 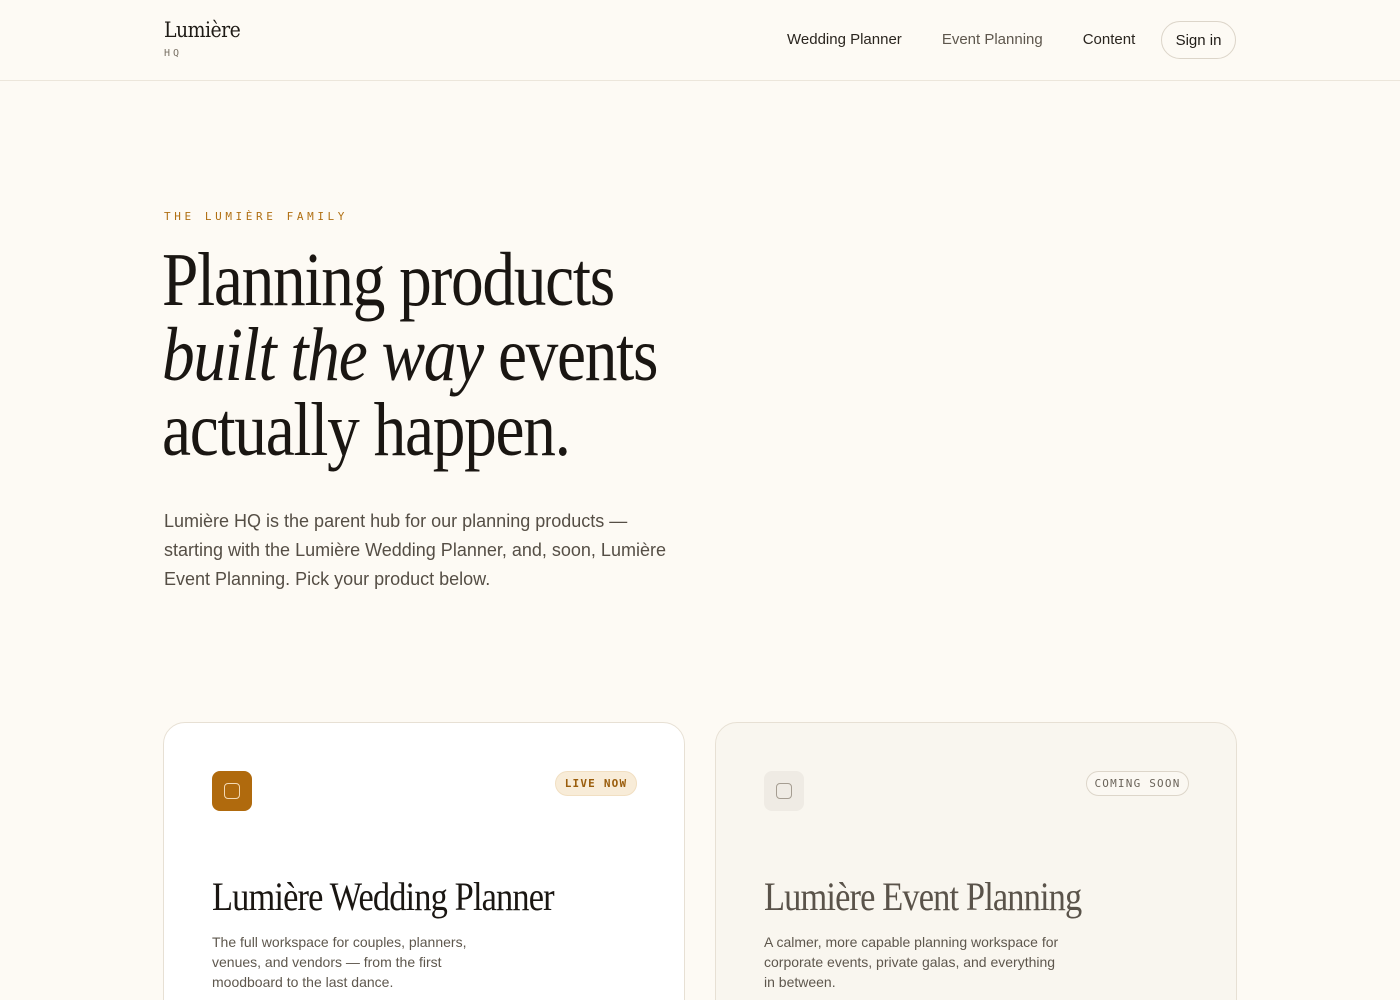 I want to click on headline-line-2: built the way events, so click(x=428, y=355).